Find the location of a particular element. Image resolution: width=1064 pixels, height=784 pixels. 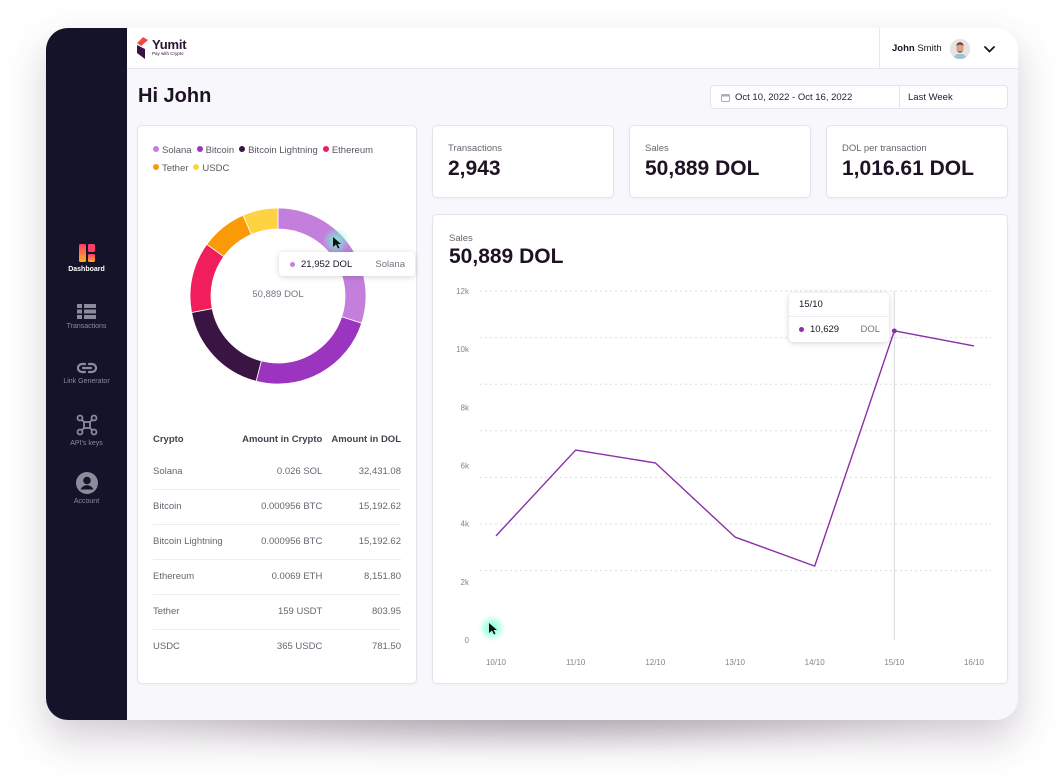

legend-item: Bitcoin is located at coordinates (215, 151).